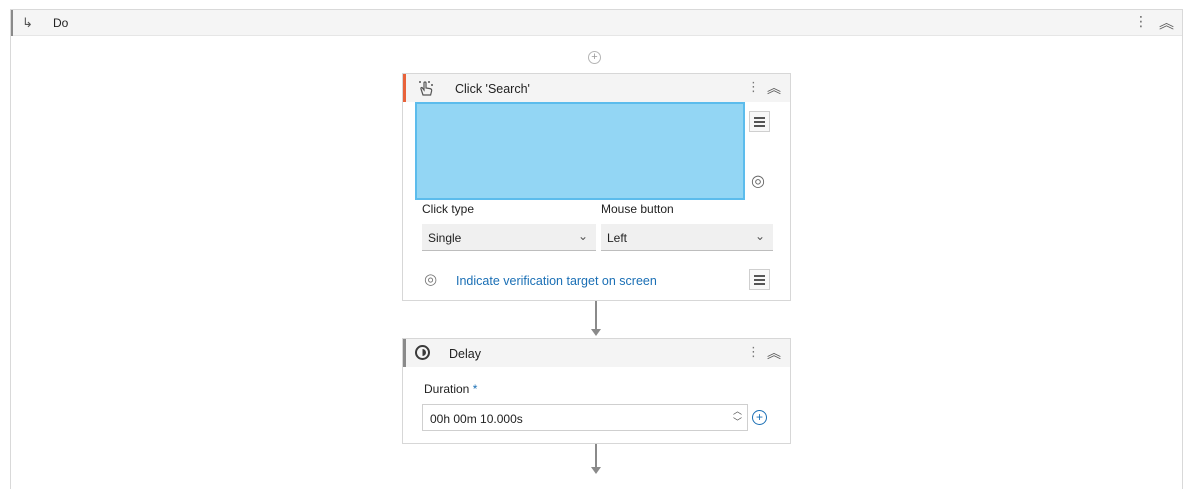  Describe the element at coordinates (556, 281) in the screenshot. I see `indicate-verification-link: Indicate verification target on screen` at that location.